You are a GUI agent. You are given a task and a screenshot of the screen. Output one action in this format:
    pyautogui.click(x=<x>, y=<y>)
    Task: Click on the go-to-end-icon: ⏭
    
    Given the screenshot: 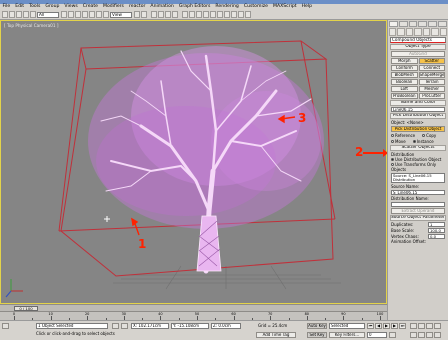 What is the action you would take?
    pyautogui.click(x=402, y=326)
    